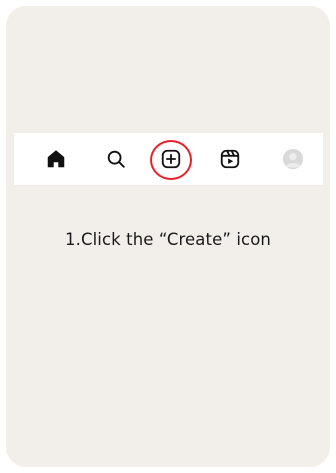 This screenshot has height=473, width=336. I want to click on create-icon, so click(171, 159).